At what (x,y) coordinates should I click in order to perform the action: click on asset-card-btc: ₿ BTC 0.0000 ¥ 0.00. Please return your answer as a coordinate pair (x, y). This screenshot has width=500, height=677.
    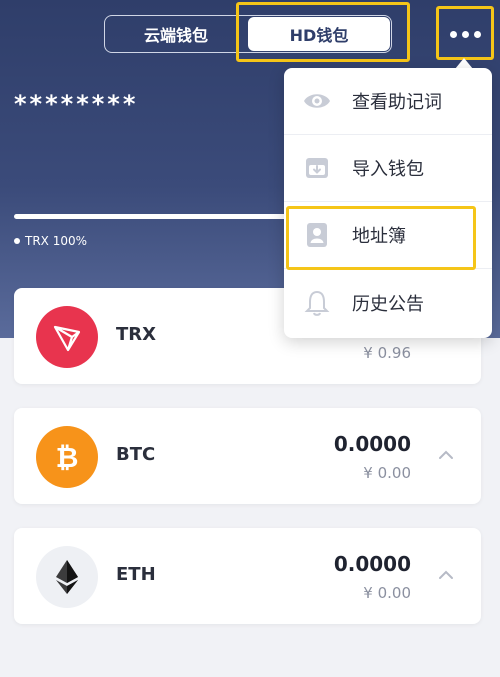
    Looking at the image, I should click on (247, 456).